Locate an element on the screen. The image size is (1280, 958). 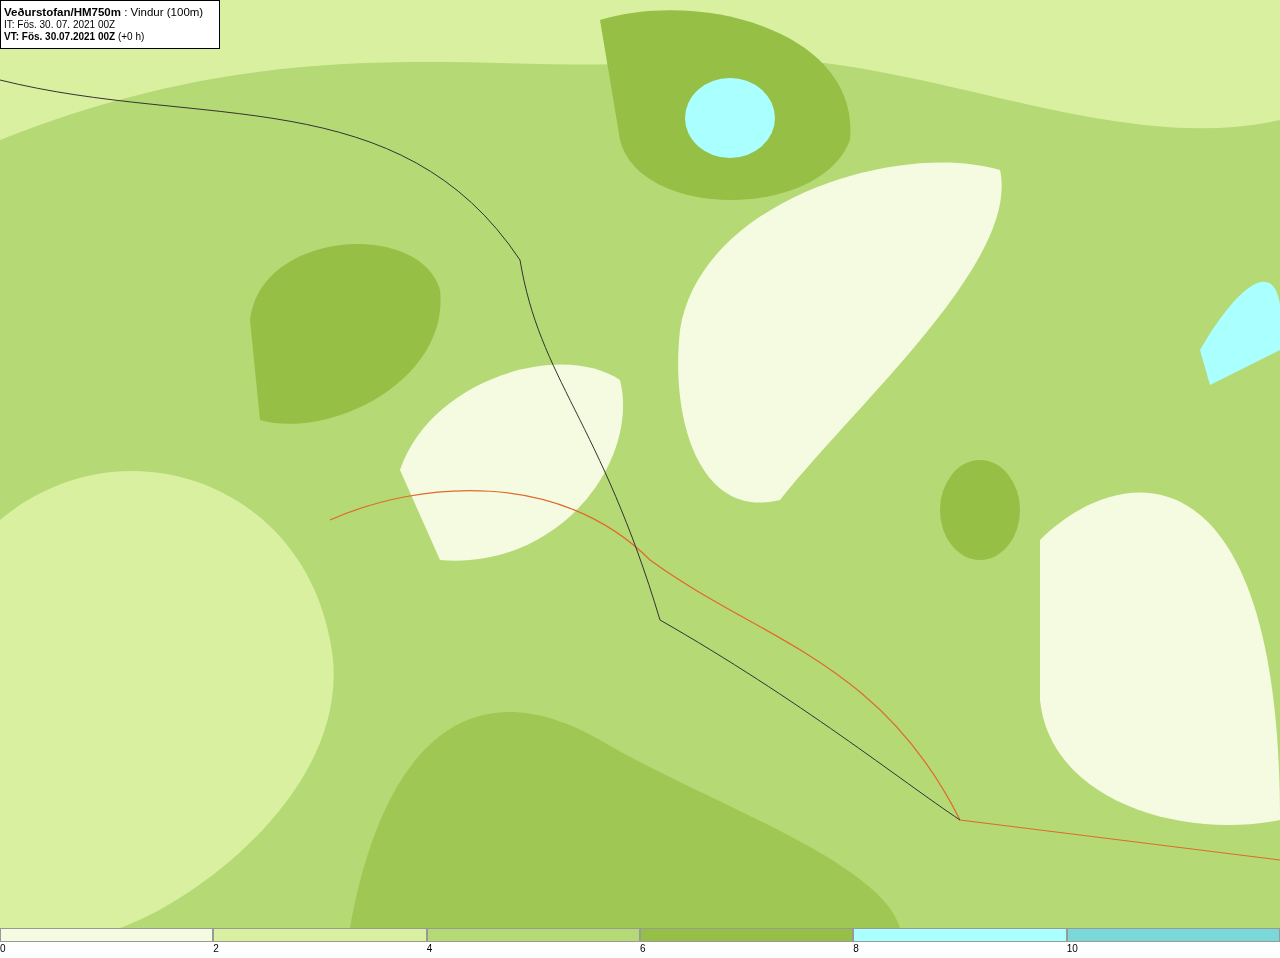
legend-label: 4 is located at coordinates (429, 949).